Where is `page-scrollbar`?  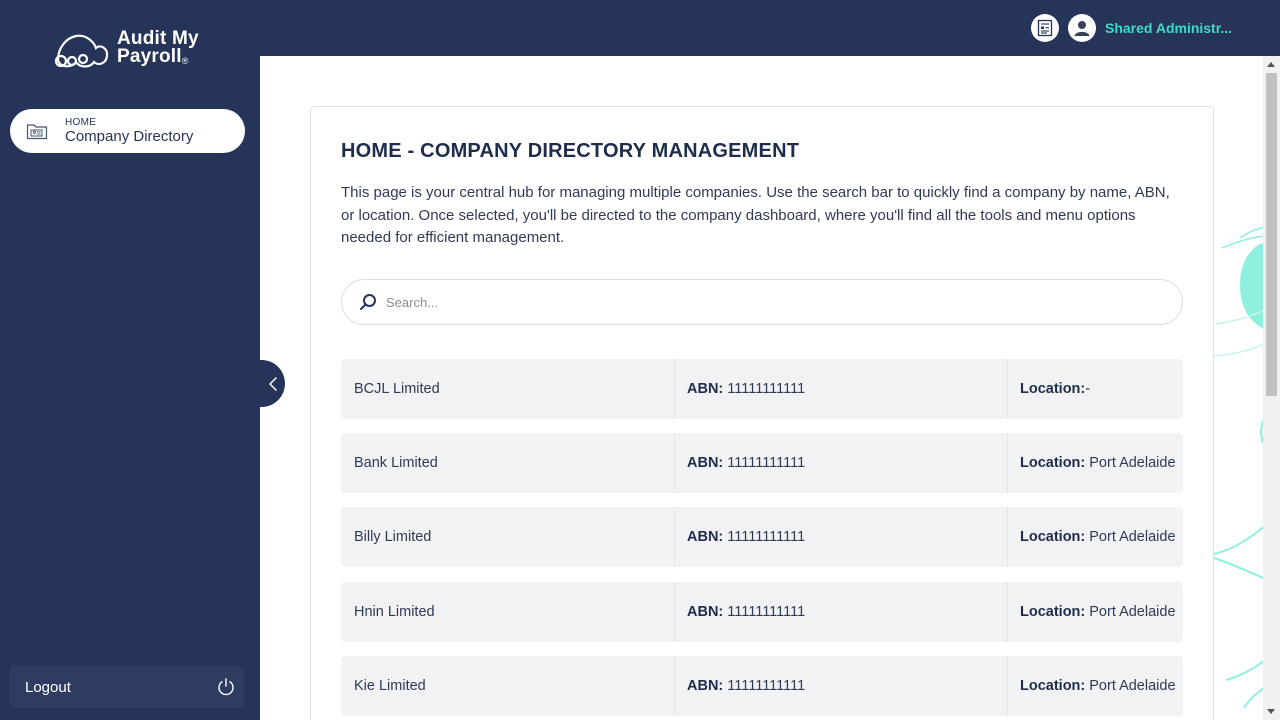 page-scrollbar is located at coordinates (1271, 388).